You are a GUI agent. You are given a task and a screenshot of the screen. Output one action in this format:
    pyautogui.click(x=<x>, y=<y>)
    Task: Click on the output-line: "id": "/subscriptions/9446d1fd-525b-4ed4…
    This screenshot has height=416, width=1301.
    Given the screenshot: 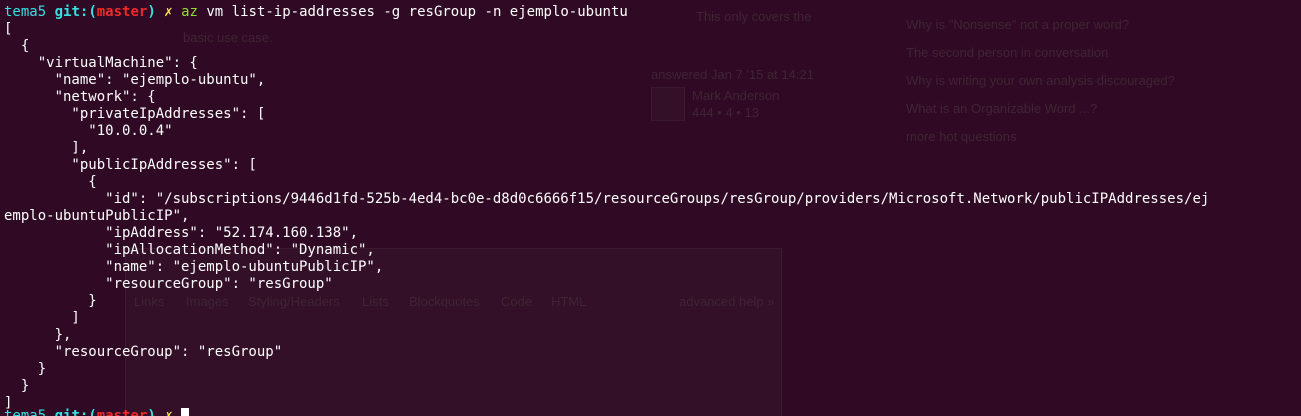 What is the action you would take?
    pyautogui.click(x=607, y=199)
    